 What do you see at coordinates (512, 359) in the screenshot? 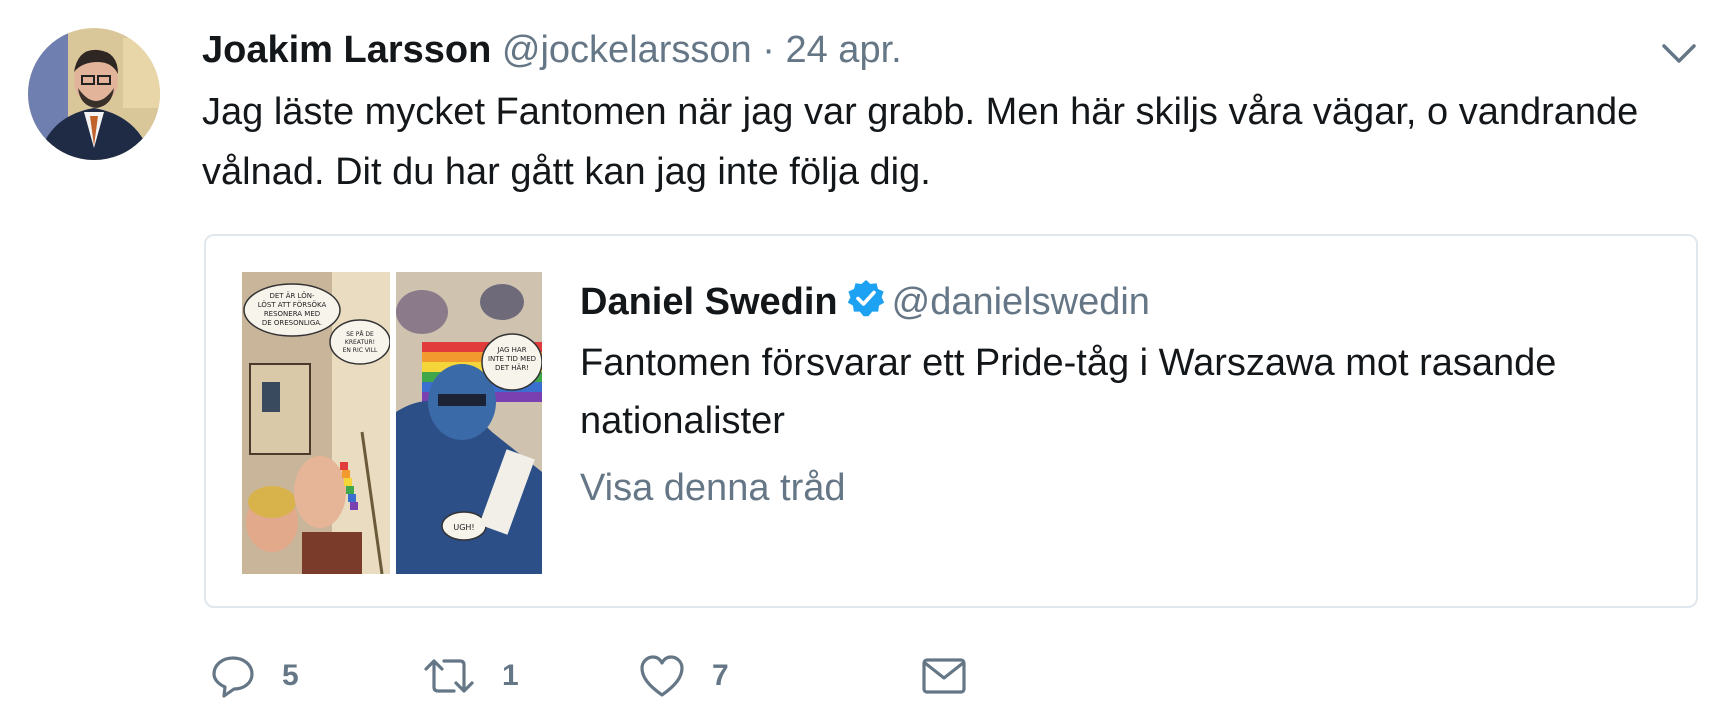
I see `svg-text: INTE TID MED` at bounding box center [512, 359].